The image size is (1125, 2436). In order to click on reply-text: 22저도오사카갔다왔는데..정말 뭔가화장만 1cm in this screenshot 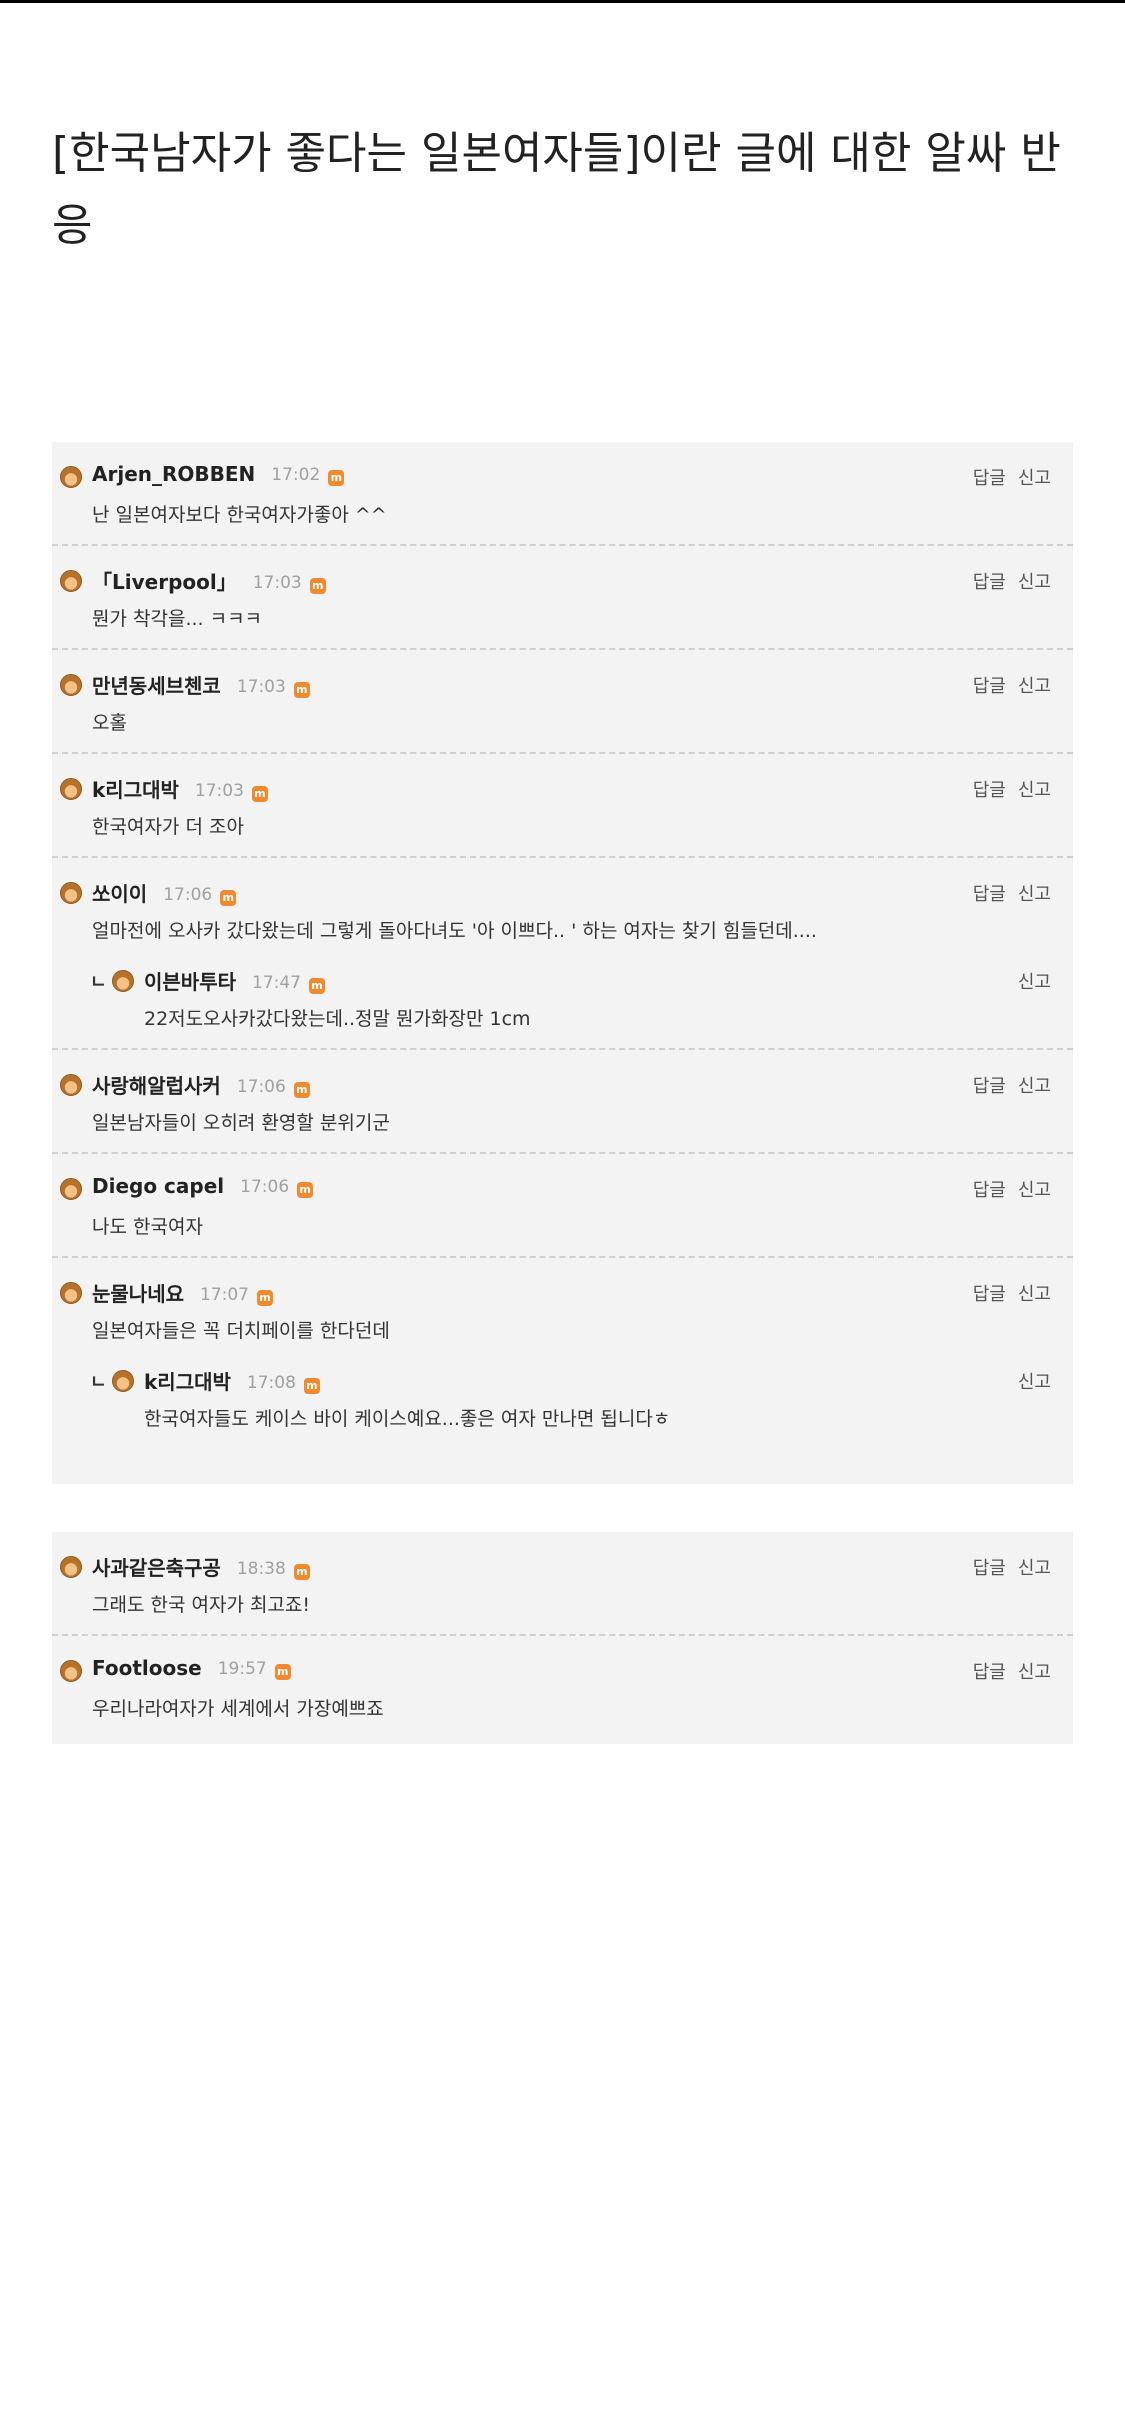, I will do `click(337, 1019)`.